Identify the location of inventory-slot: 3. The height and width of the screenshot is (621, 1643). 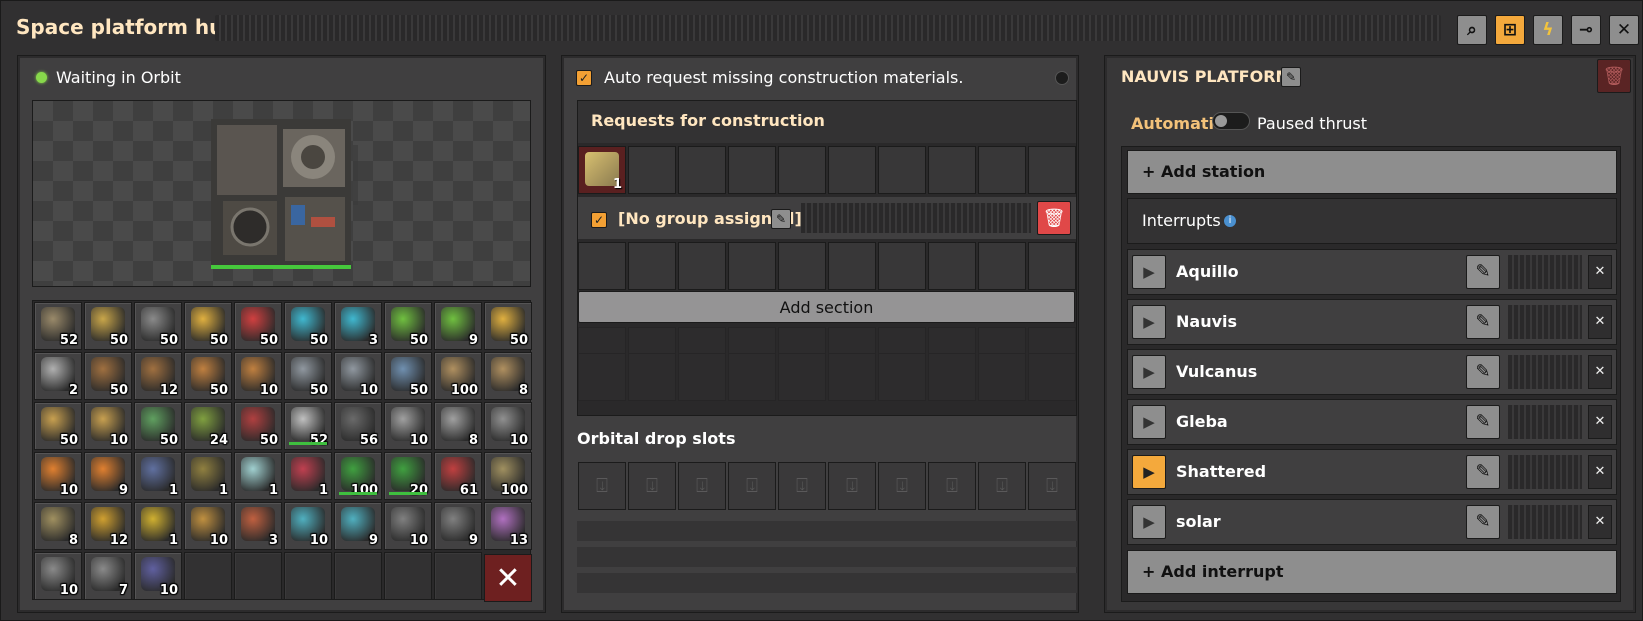
(358, 326).